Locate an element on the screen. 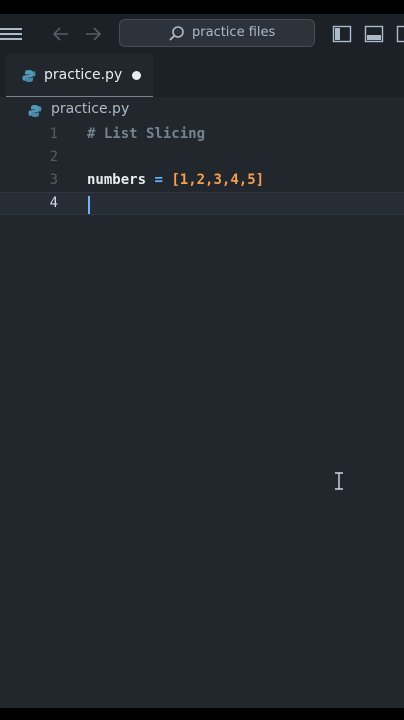 The width and height of the screenshot is (404, 720). tab-practice-py: practice.py is located at coordinates (79, 75).